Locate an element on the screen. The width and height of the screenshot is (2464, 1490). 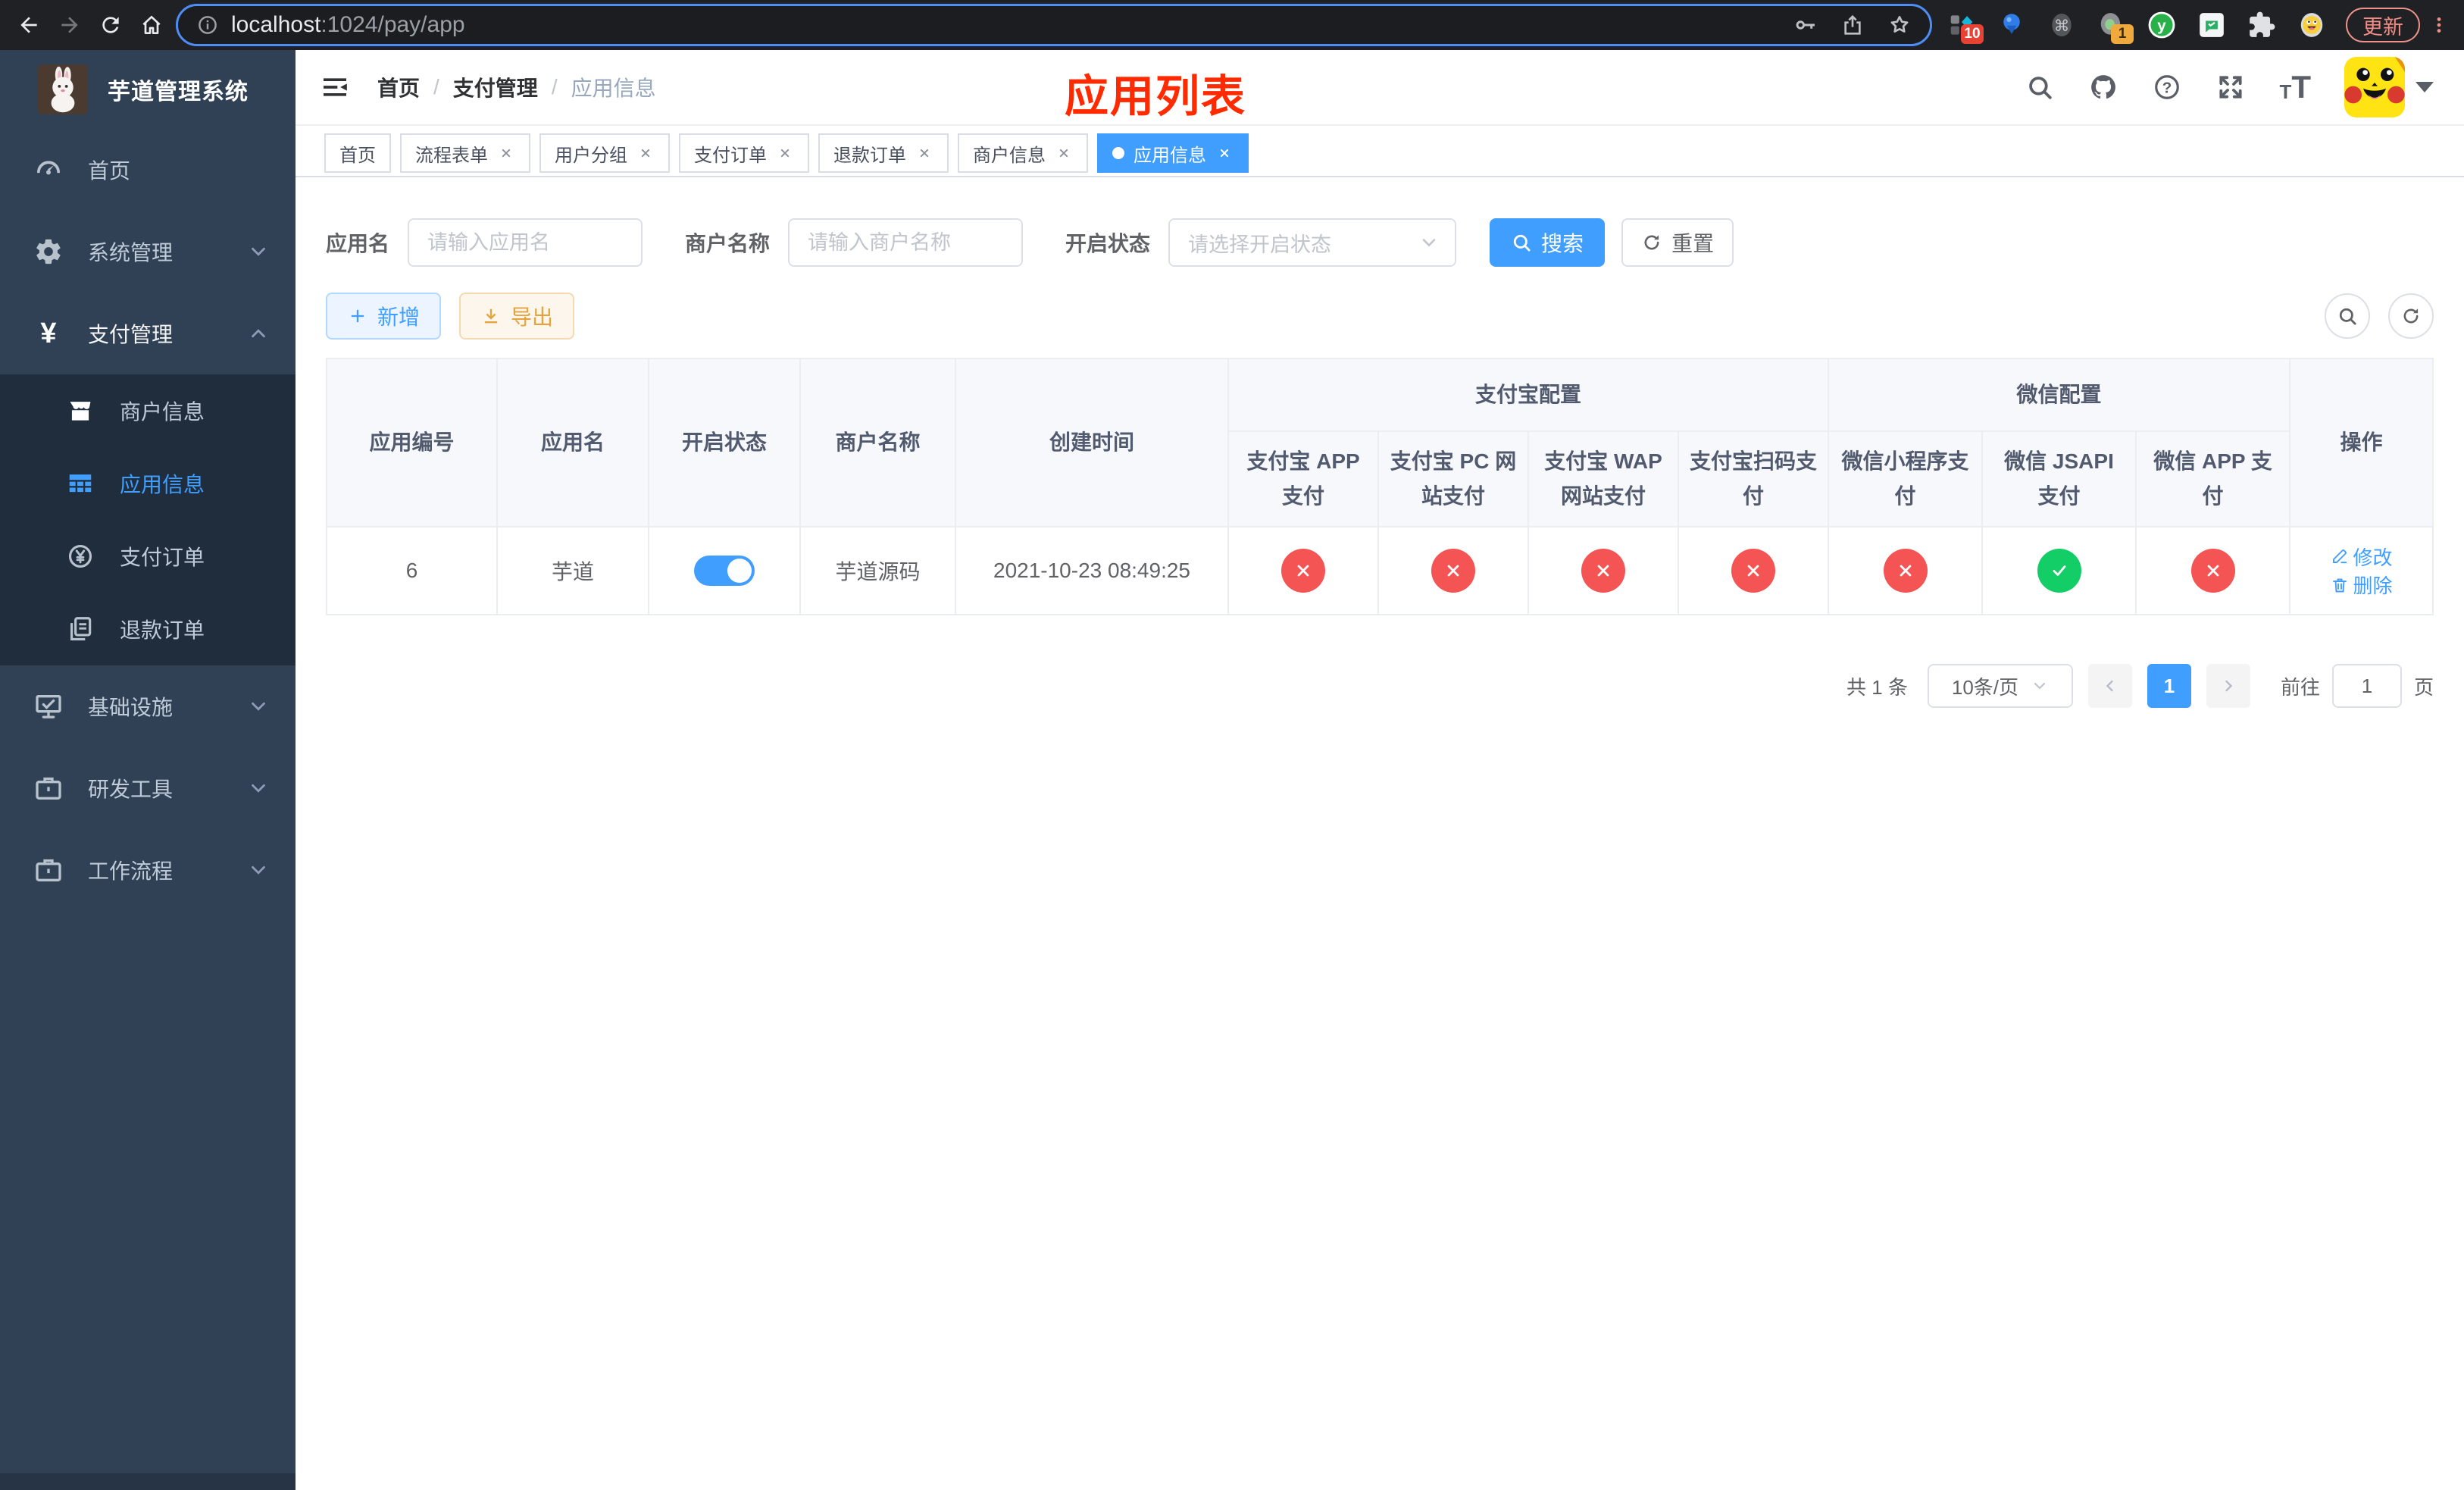
documents-icon is located at coordinates (80, 629).